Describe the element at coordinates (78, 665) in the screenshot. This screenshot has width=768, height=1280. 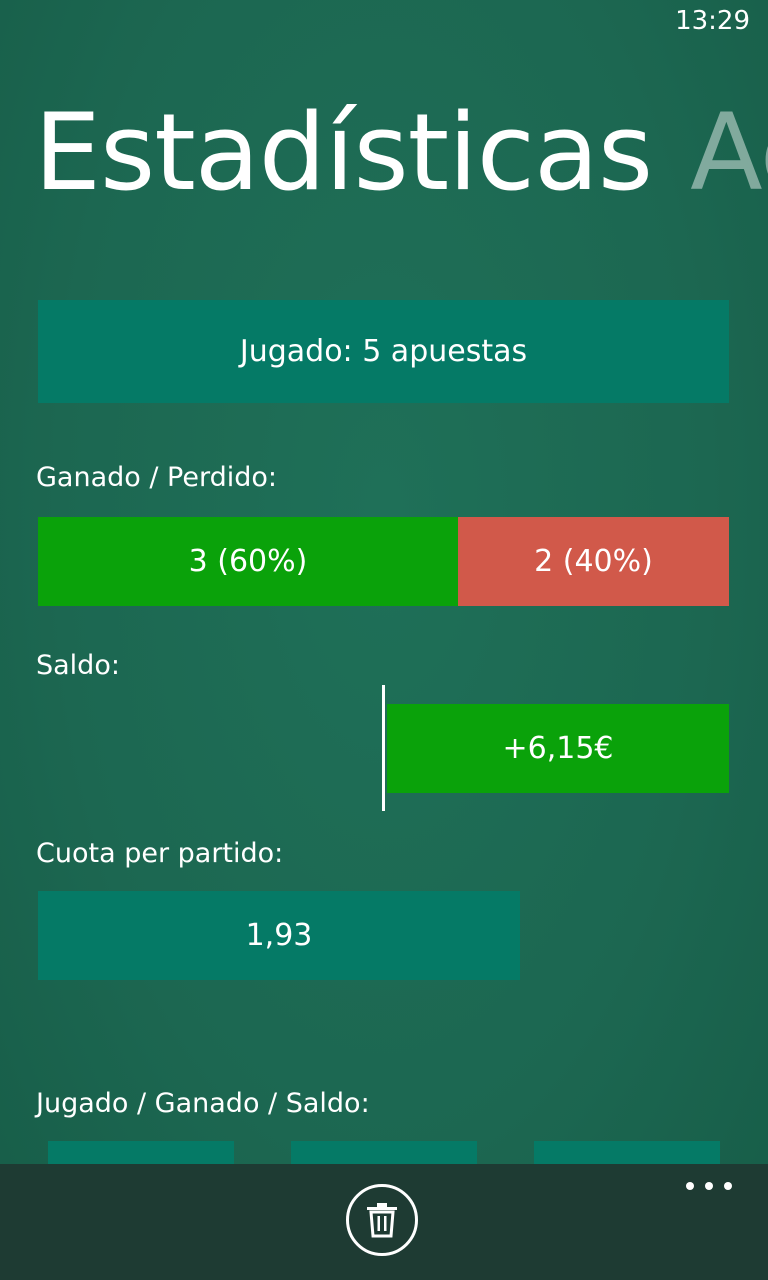
I see `balance-label: Saldo:` at that location.